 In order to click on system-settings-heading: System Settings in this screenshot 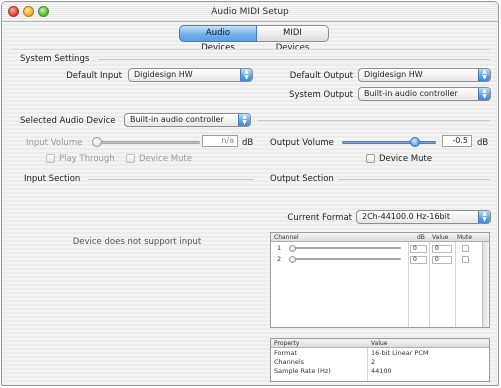, I will do `click(55, 59)`.